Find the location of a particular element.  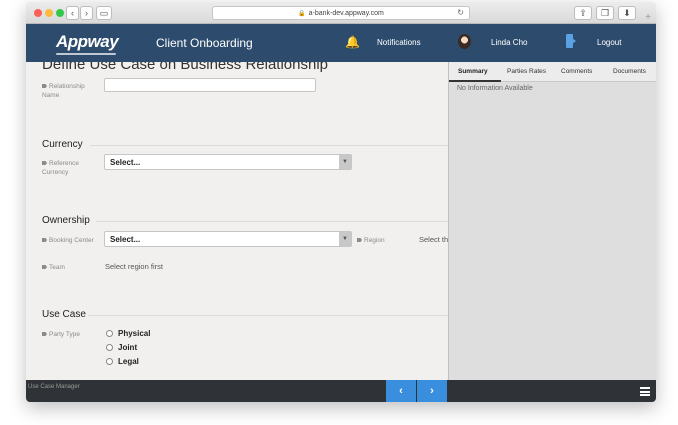

browser-back-button: ‹ is located at coordinates (72, 13).